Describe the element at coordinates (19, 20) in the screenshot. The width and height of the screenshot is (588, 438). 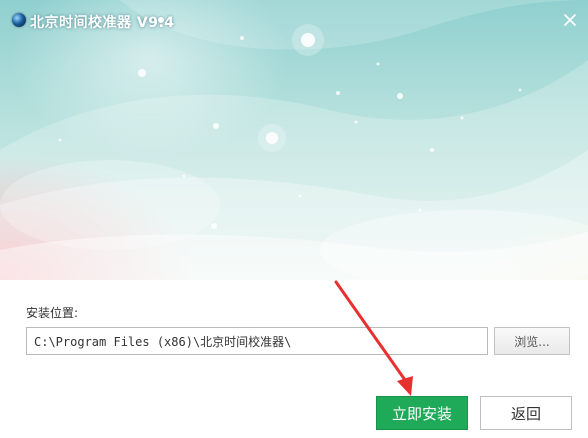
I see `globe-icon` at that location.